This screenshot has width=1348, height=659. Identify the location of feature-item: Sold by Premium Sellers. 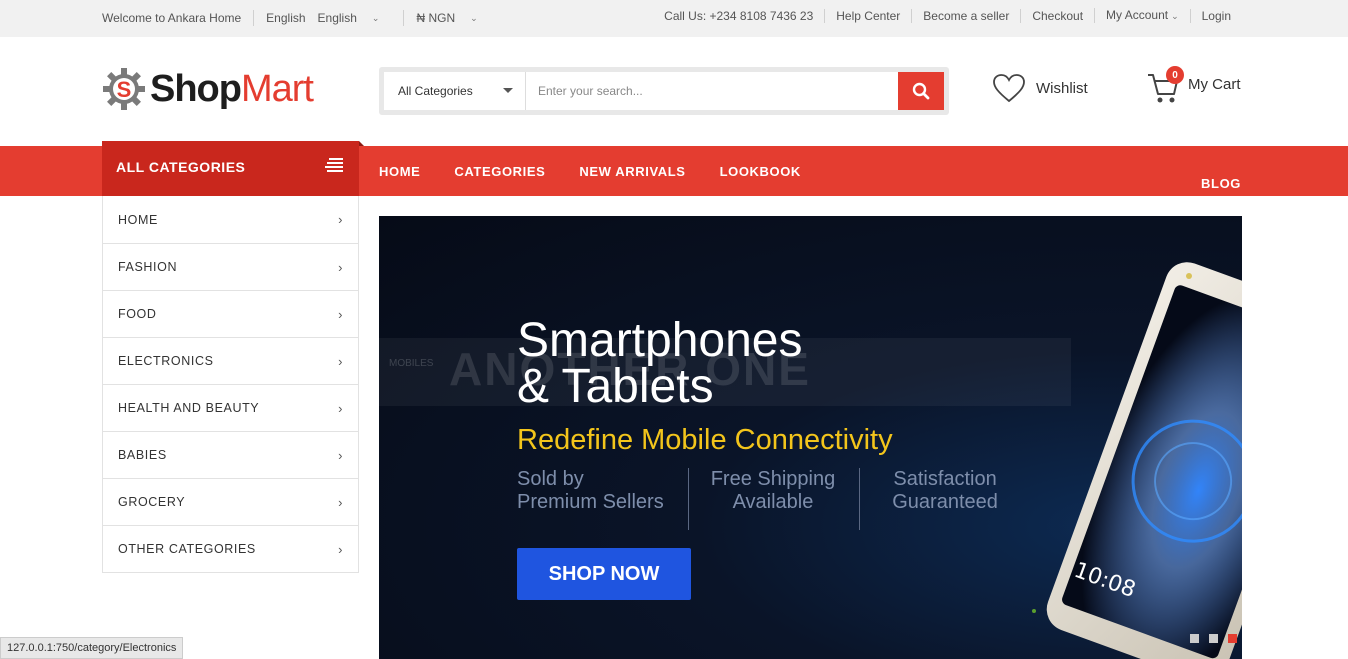
(603, 499).